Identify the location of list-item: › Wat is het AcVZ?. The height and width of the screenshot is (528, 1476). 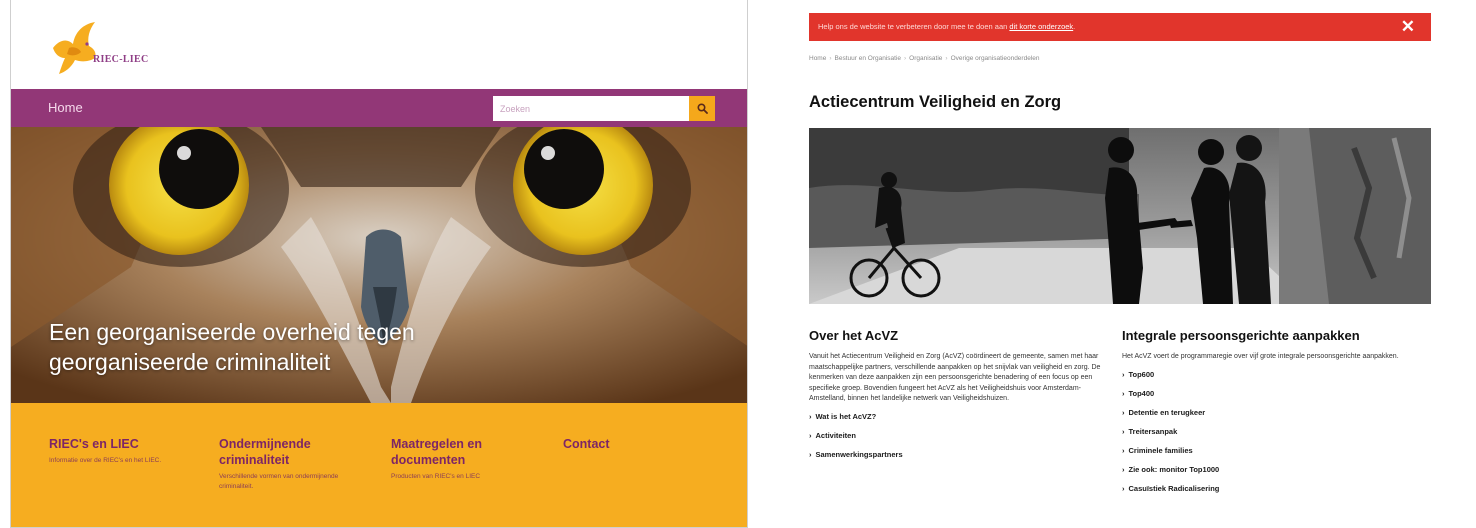
(959, 417).